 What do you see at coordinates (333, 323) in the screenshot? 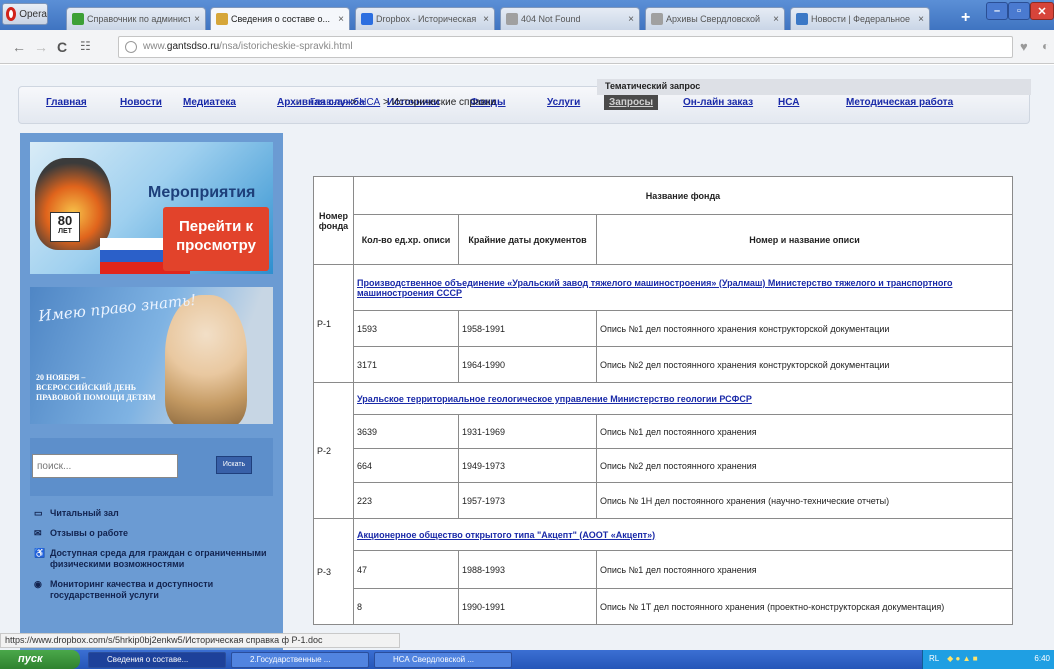
I see `fond-code: Р-1` at bounding box center [333, 323].